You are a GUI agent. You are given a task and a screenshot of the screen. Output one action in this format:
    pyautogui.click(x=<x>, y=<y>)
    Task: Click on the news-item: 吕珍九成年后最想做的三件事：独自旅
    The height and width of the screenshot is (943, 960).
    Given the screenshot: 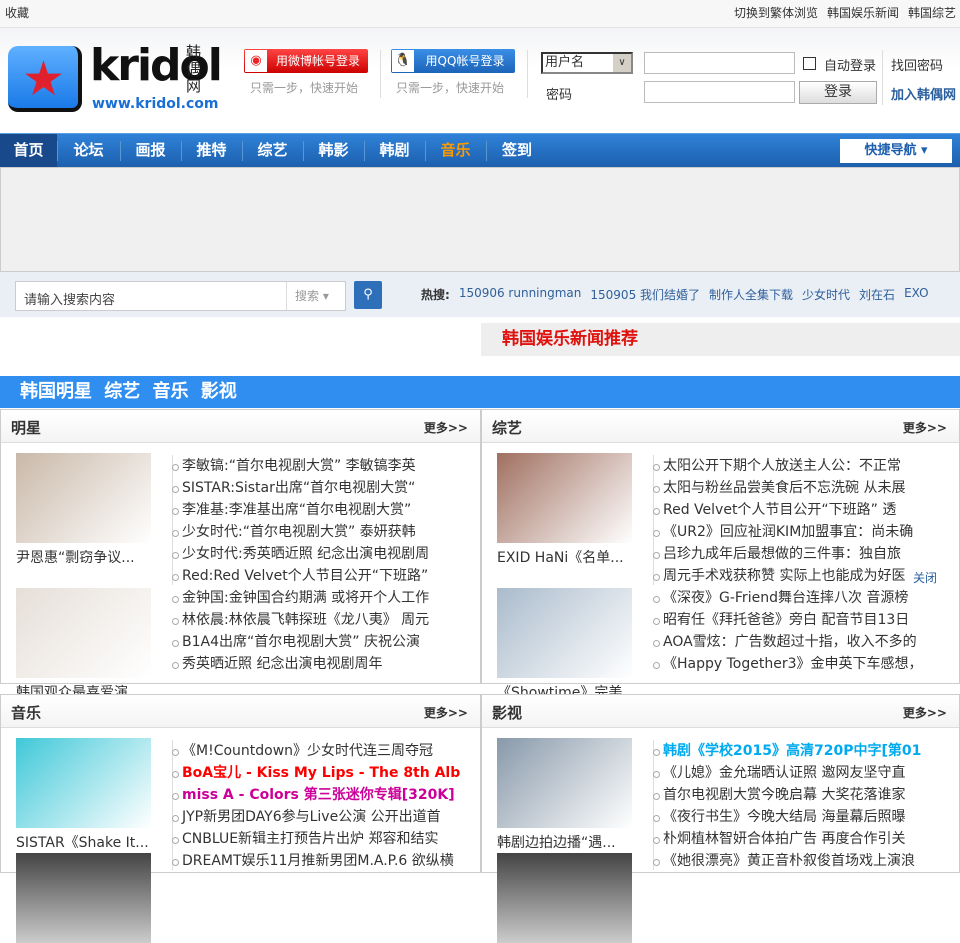 What is the action you would take?
    pyautogui.click(x=788, y=554)
    